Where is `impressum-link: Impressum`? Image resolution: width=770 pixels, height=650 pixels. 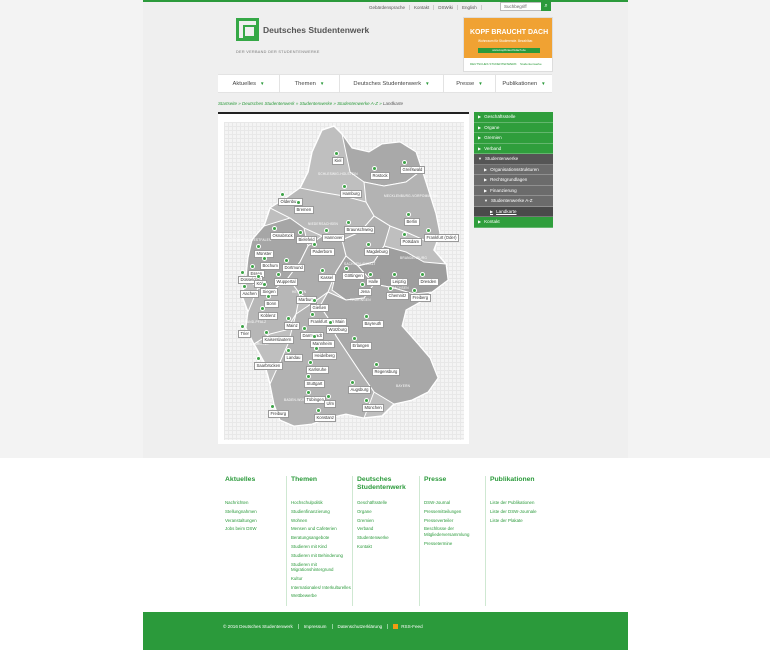
impressum-link: Impressum is located at coordinates (316, 627).